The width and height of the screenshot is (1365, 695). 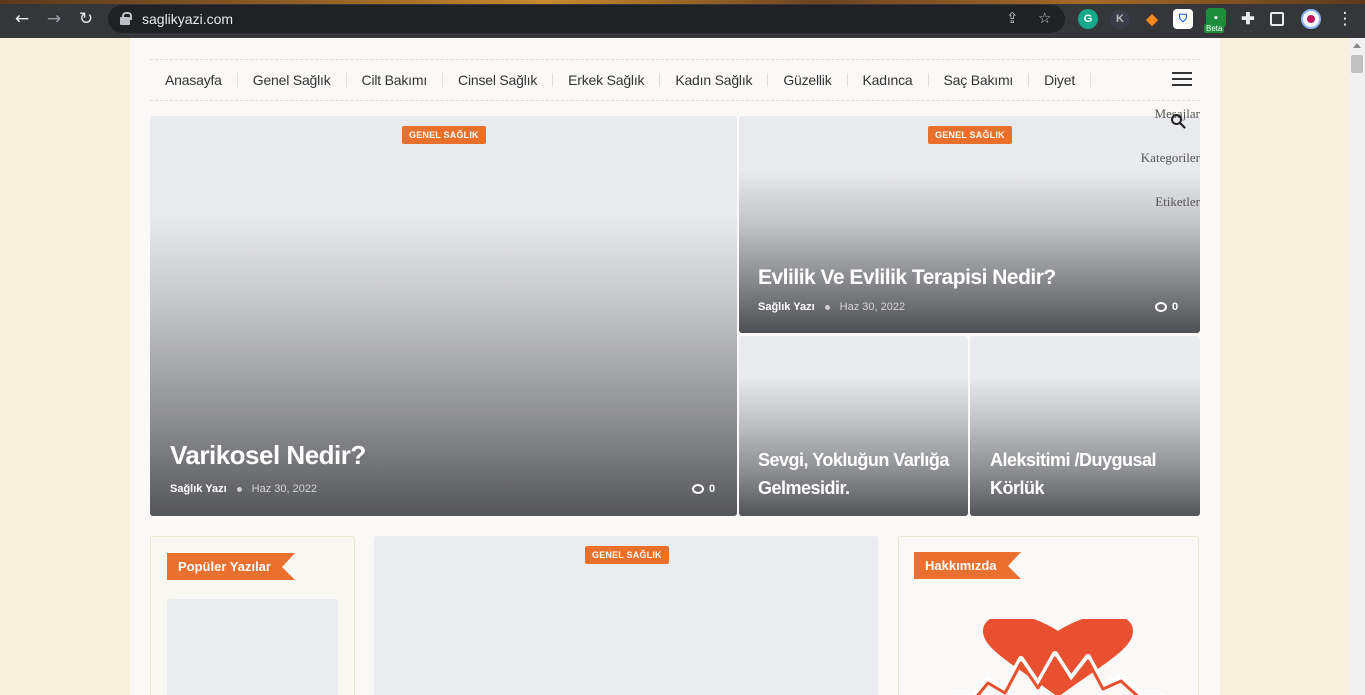 What do you see at coordinates (1088, 19) in the screenshot?
I see `grammarly-icon: G` at bounding box center [1088, 19].